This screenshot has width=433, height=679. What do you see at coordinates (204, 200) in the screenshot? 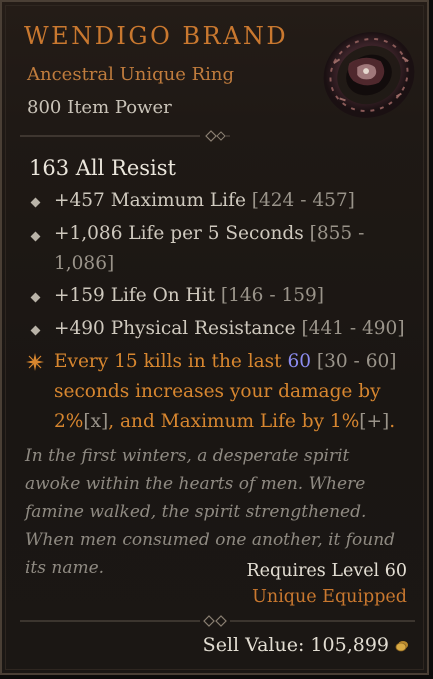
I see `affix-line: +457 Maximum Life [424 - 457]` at bounding box center [204, 200].